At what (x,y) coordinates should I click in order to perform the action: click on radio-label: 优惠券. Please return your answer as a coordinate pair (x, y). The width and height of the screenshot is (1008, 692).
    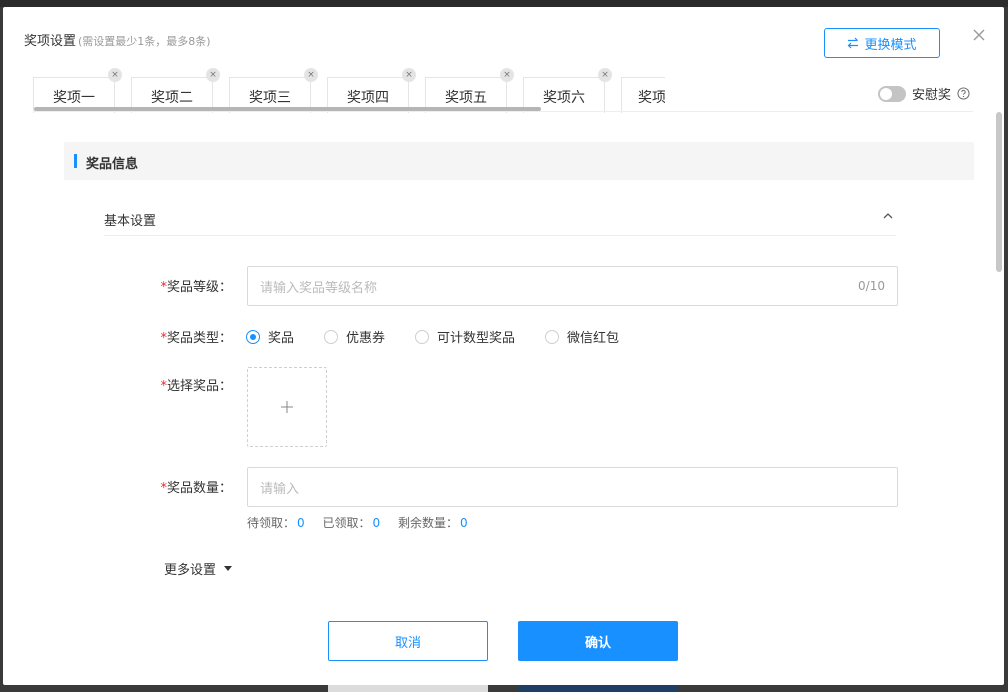
    Looking at the image, I should click on (366, 338).